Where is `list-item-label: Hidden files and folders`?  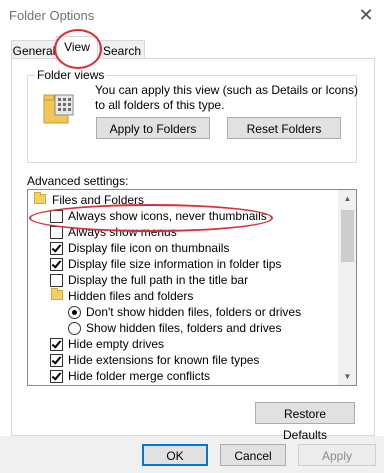 list-item-label: Hidden files and folders is located at coordinates (131, 296).